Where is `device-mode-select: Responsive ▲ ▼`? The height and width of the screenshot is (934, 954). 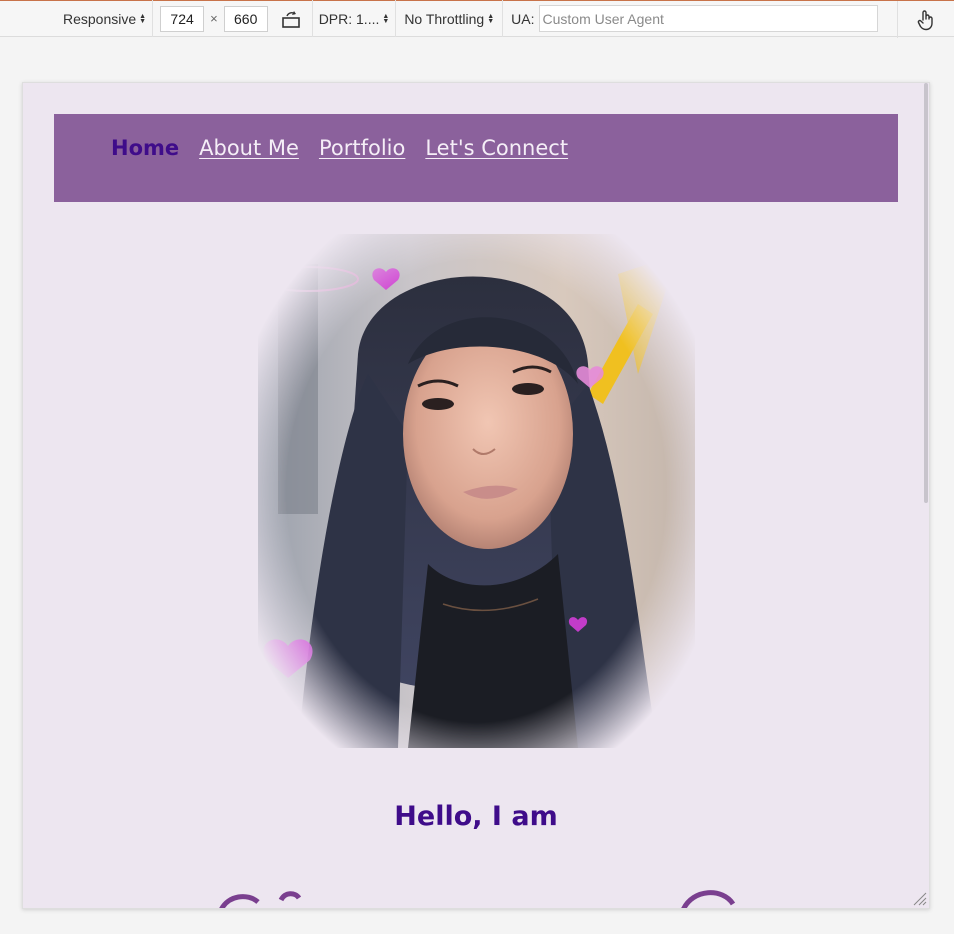 device-mode-select: Responsive ▲ ▼ is located at coordinates (104, 19).